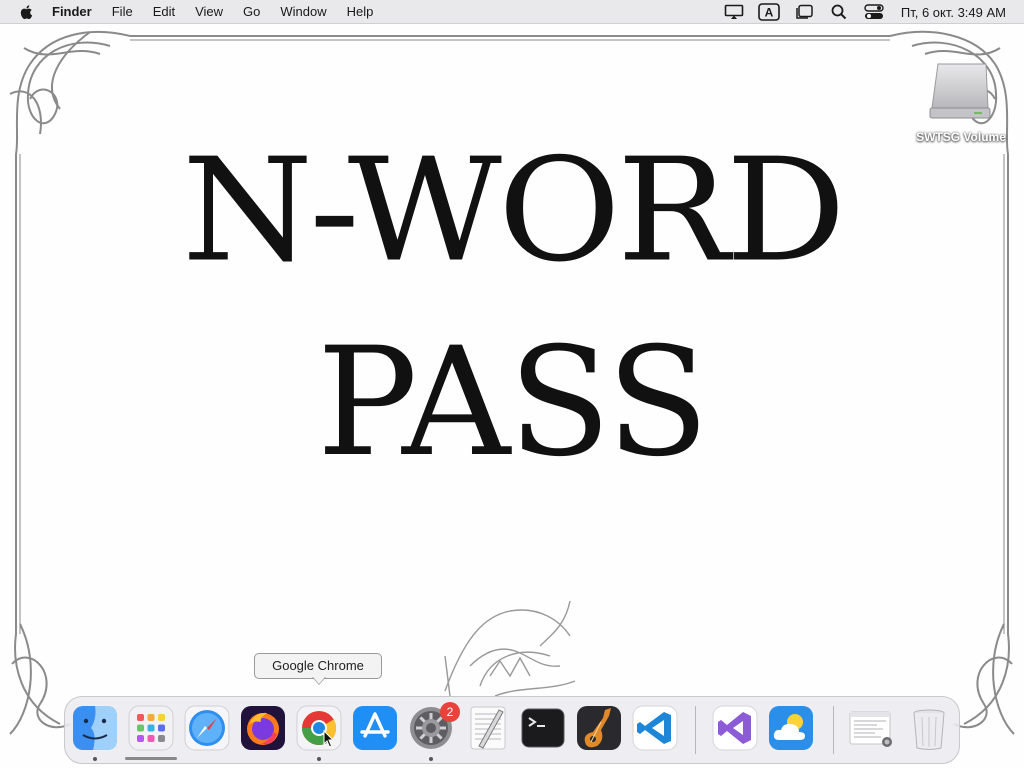  Describe the element at coordinates (953, 12) in the screenshot. I see `menu-clock: Пт, 6 окт. 3:49 AM` at that location.